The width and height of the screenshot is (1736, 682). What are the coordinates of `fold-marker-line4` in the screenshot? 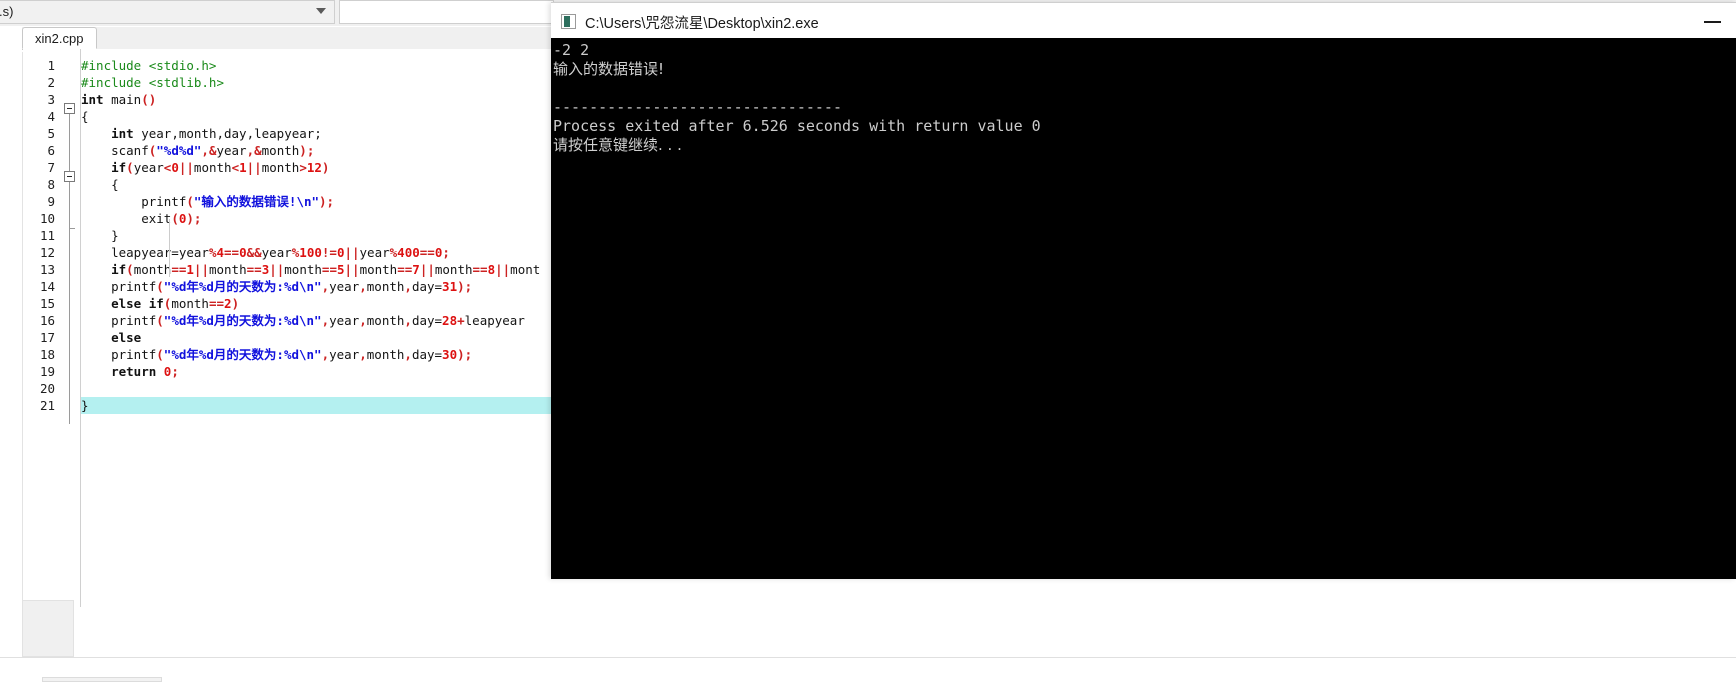 It's located at (69, 108).